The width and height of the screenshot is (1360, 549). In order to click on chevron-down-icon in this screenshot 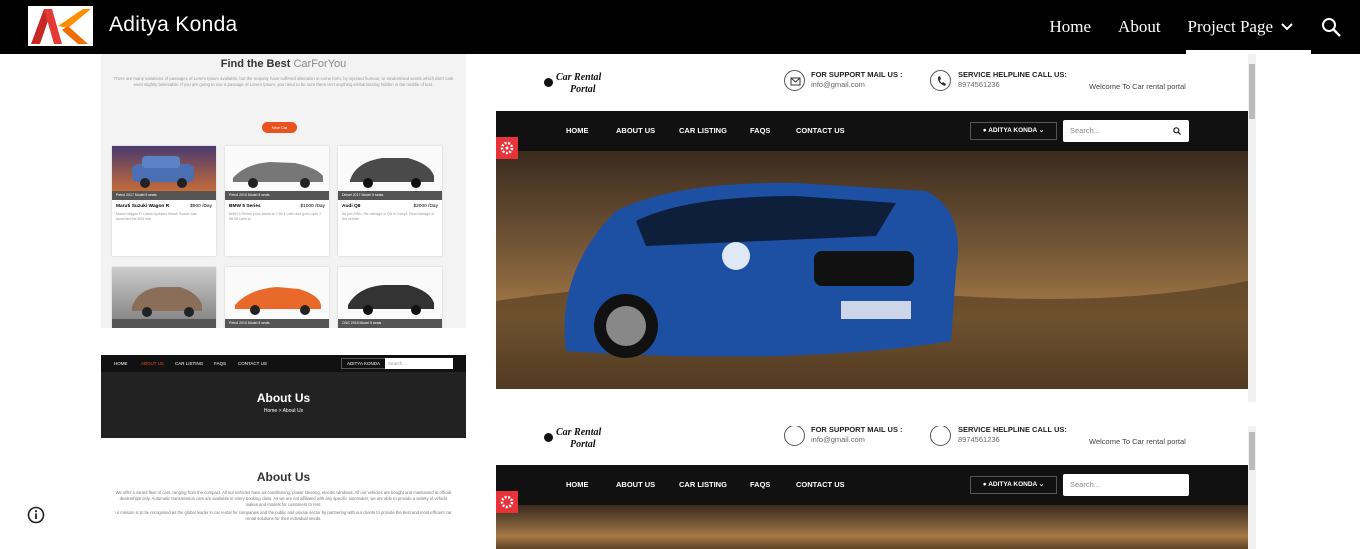, I will do `click(1287, 27)`.